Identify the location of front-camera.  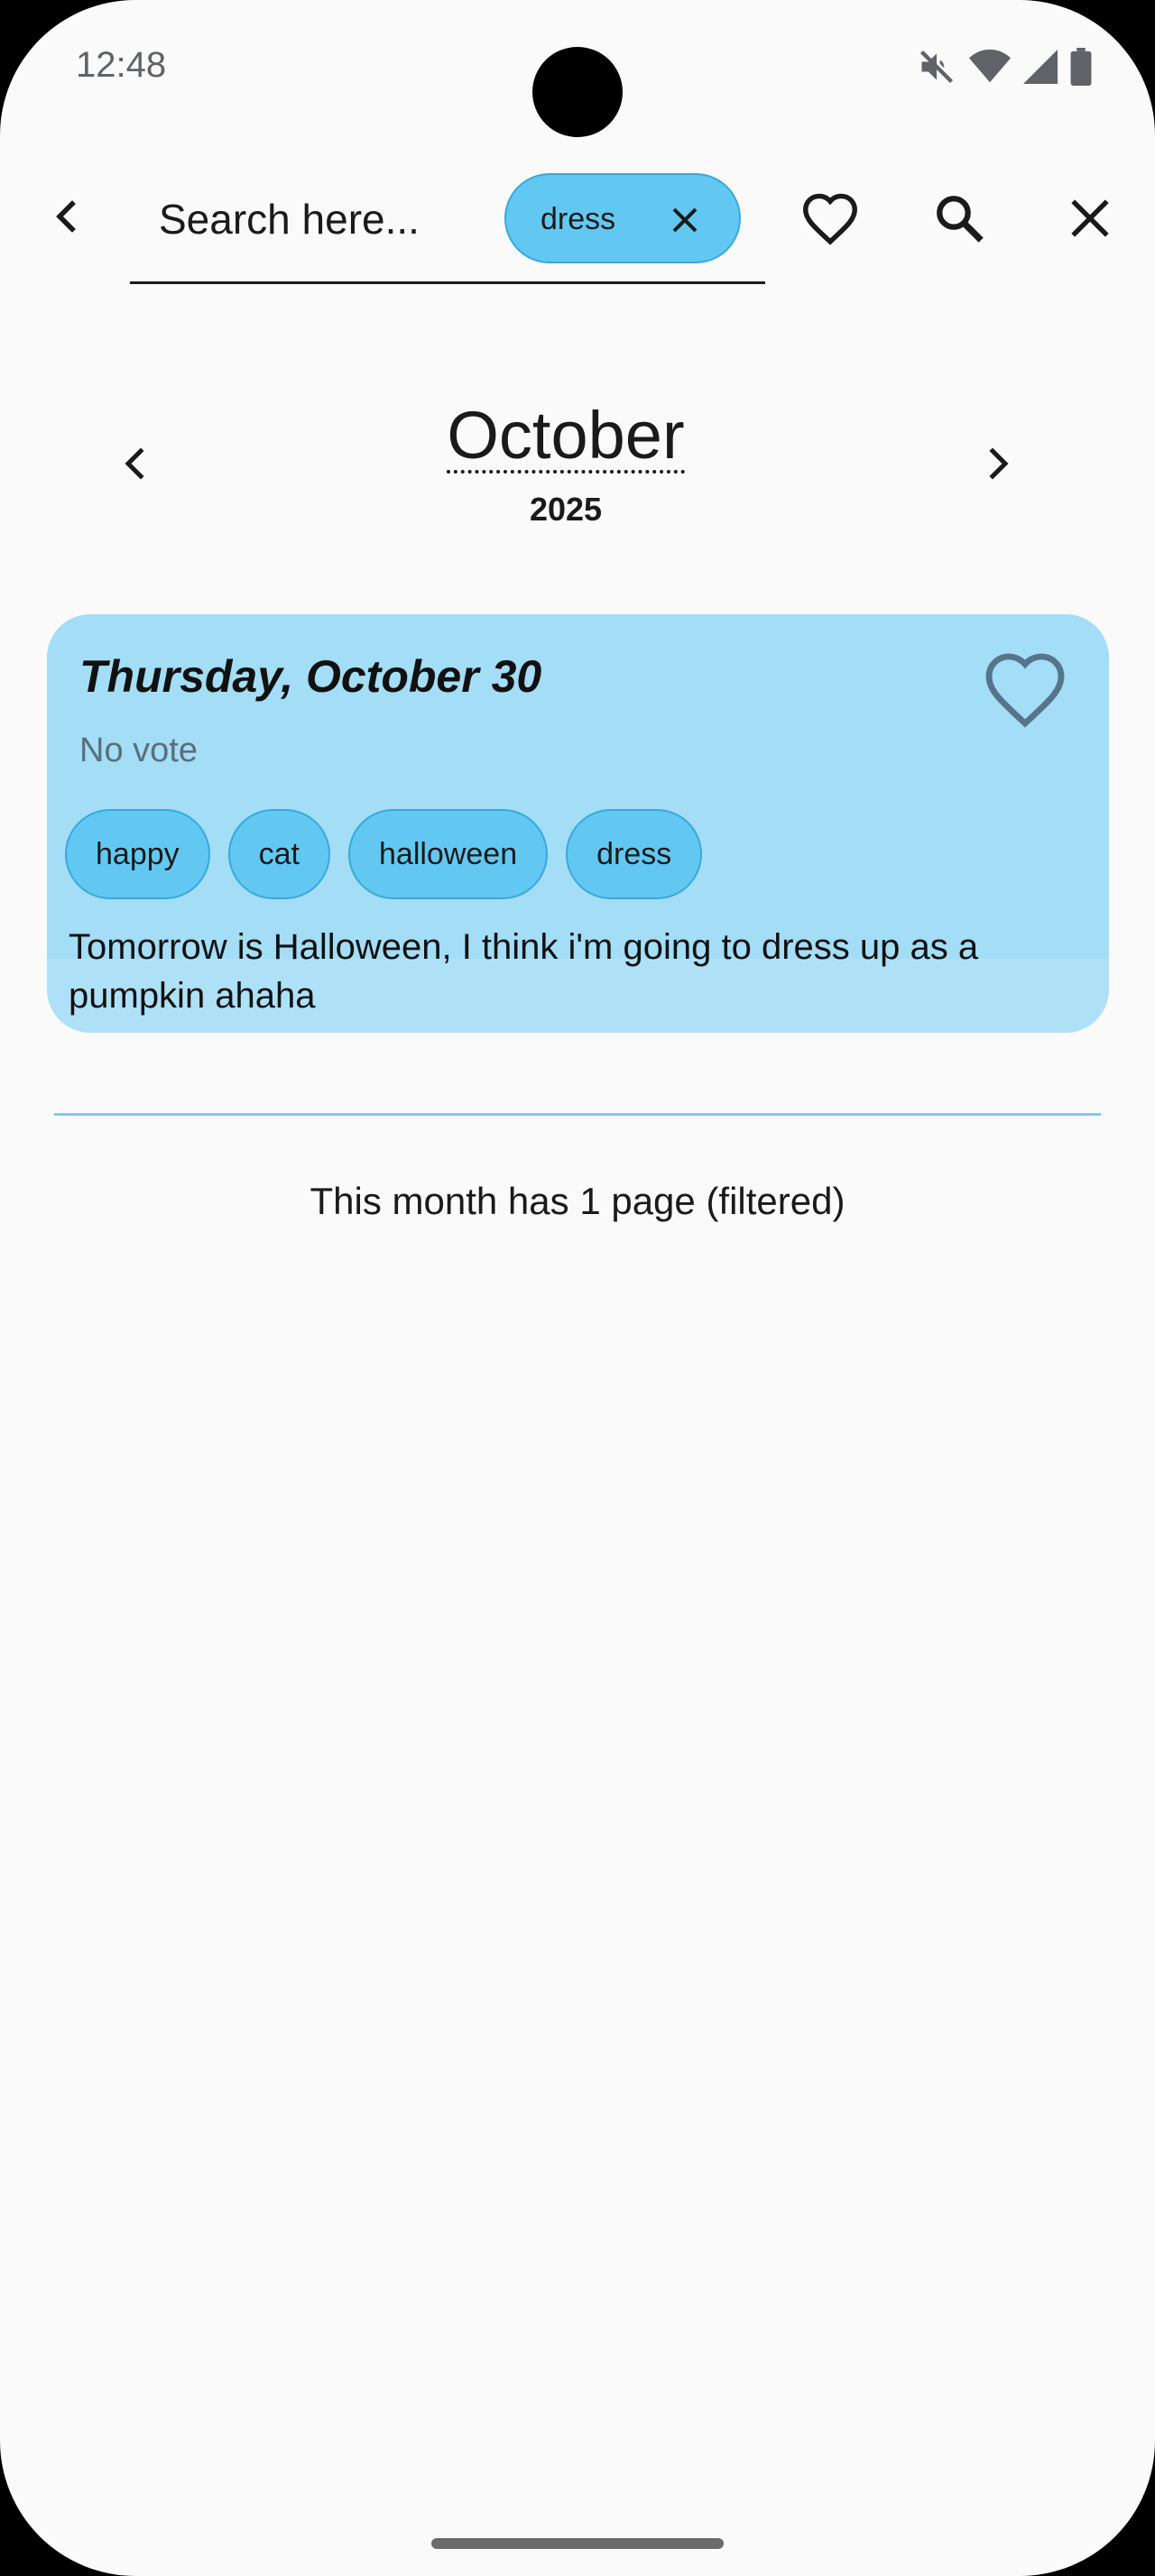
(577, 92).